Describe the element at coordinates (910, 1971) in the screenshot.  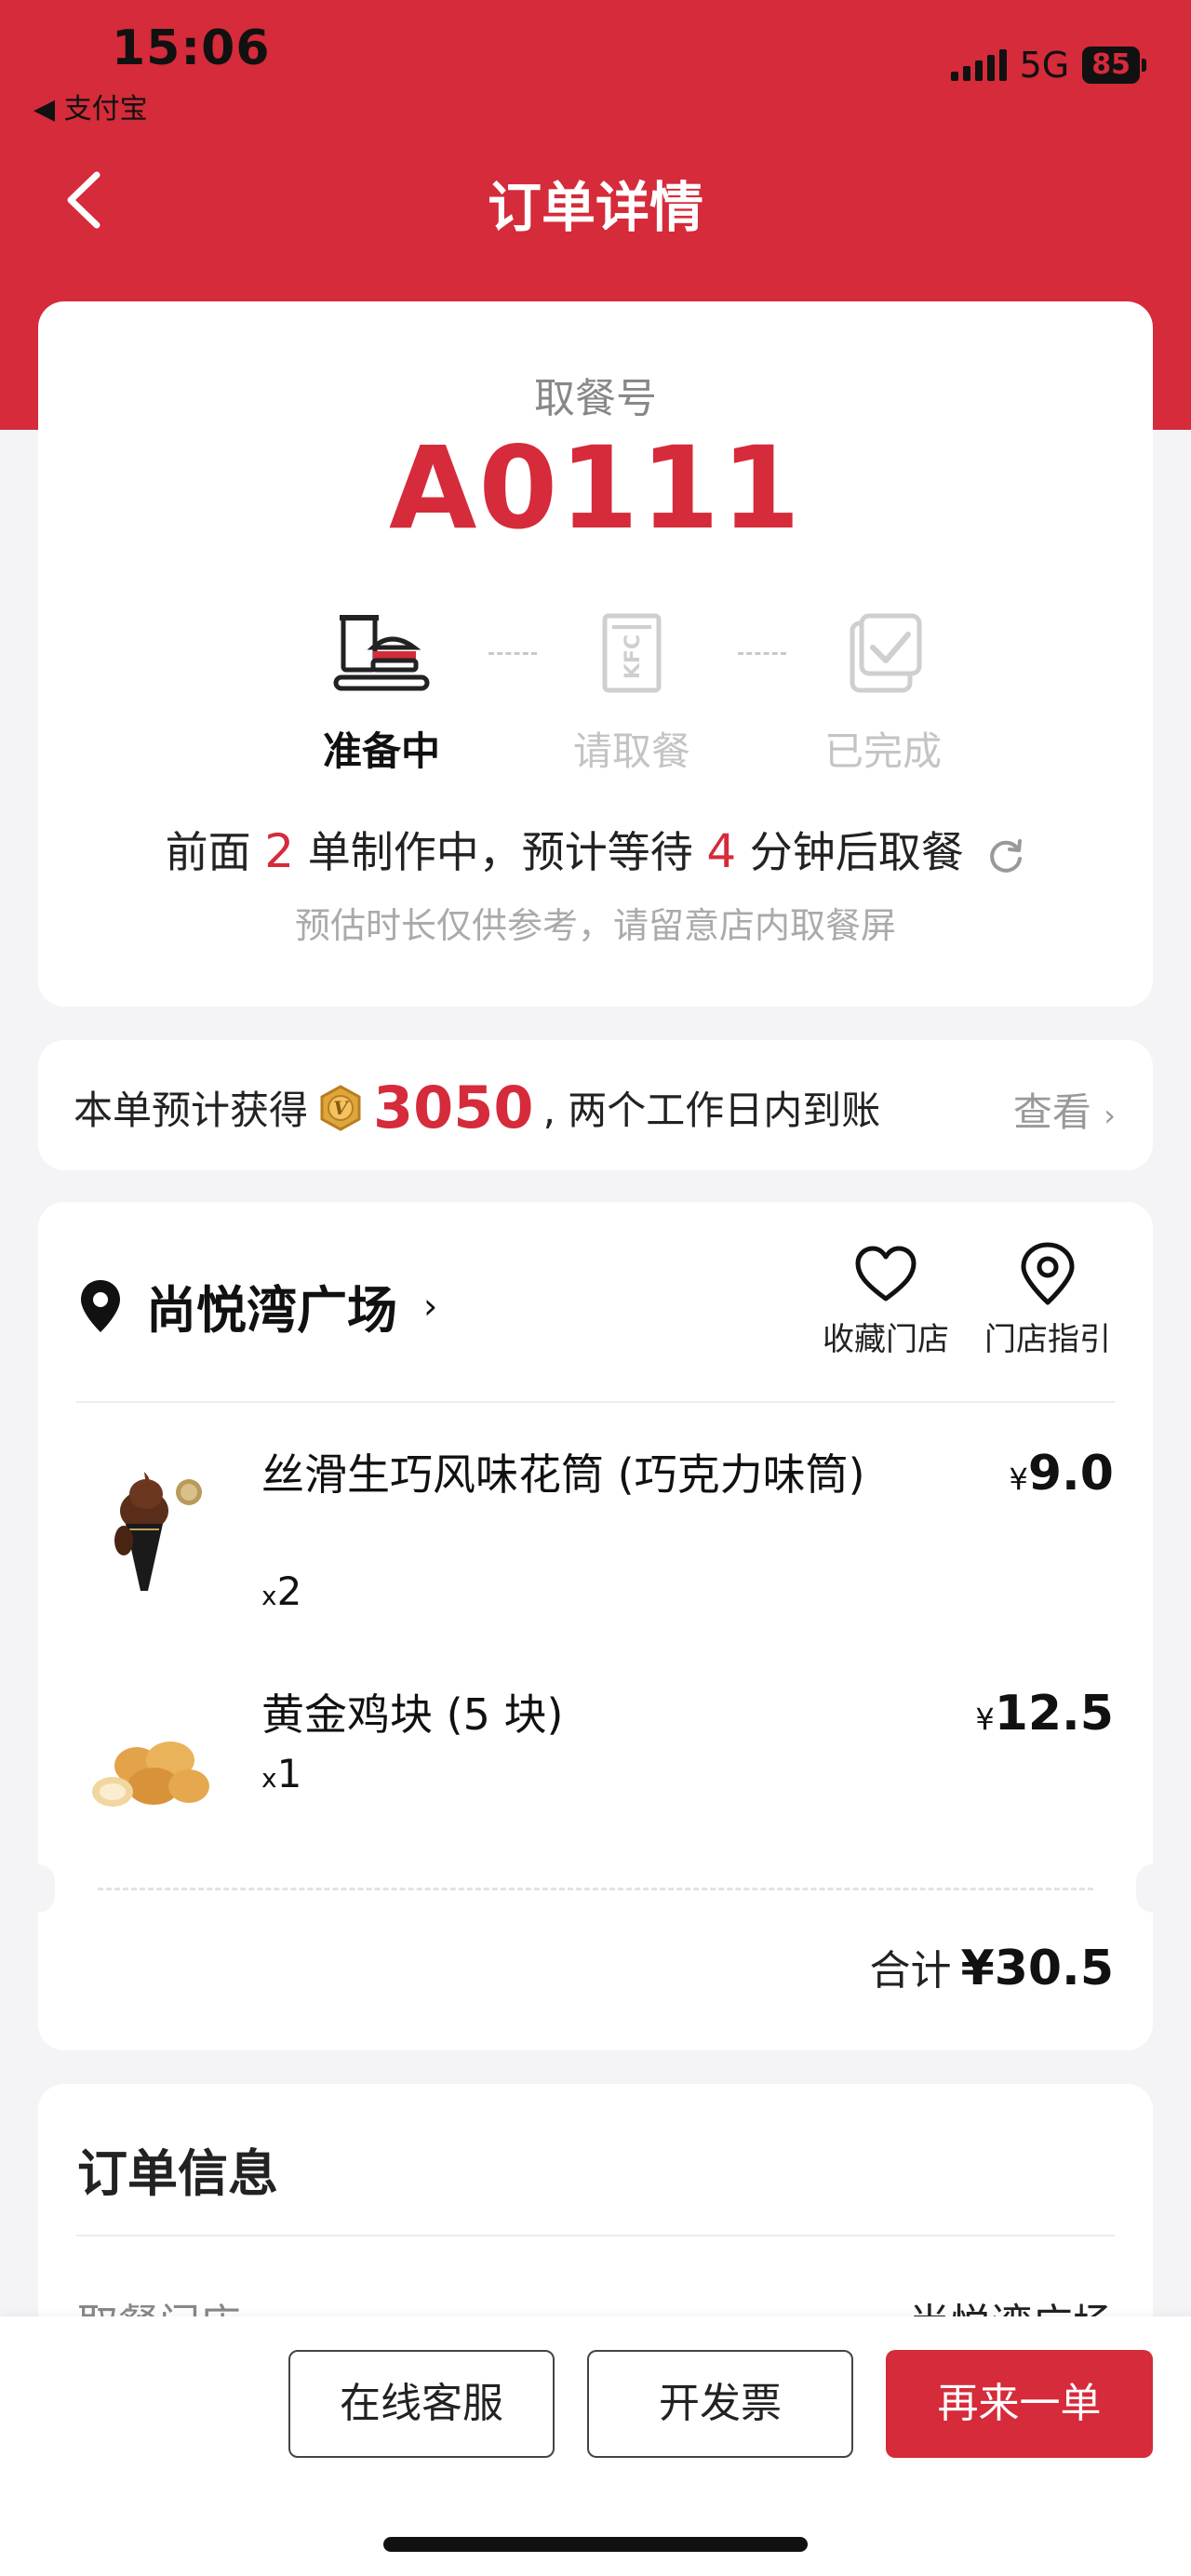
I see `total-label: 合计` at that location.